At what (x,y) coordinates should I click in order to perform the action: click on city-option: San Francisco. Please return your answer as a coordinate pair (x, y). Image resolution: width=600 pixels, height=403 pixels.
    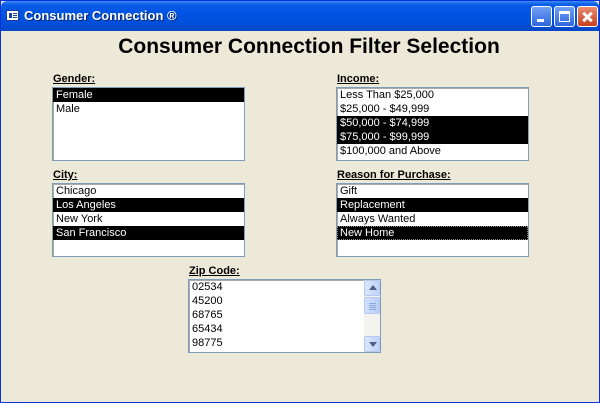
    Looking at the image, I should click on (148, 233).